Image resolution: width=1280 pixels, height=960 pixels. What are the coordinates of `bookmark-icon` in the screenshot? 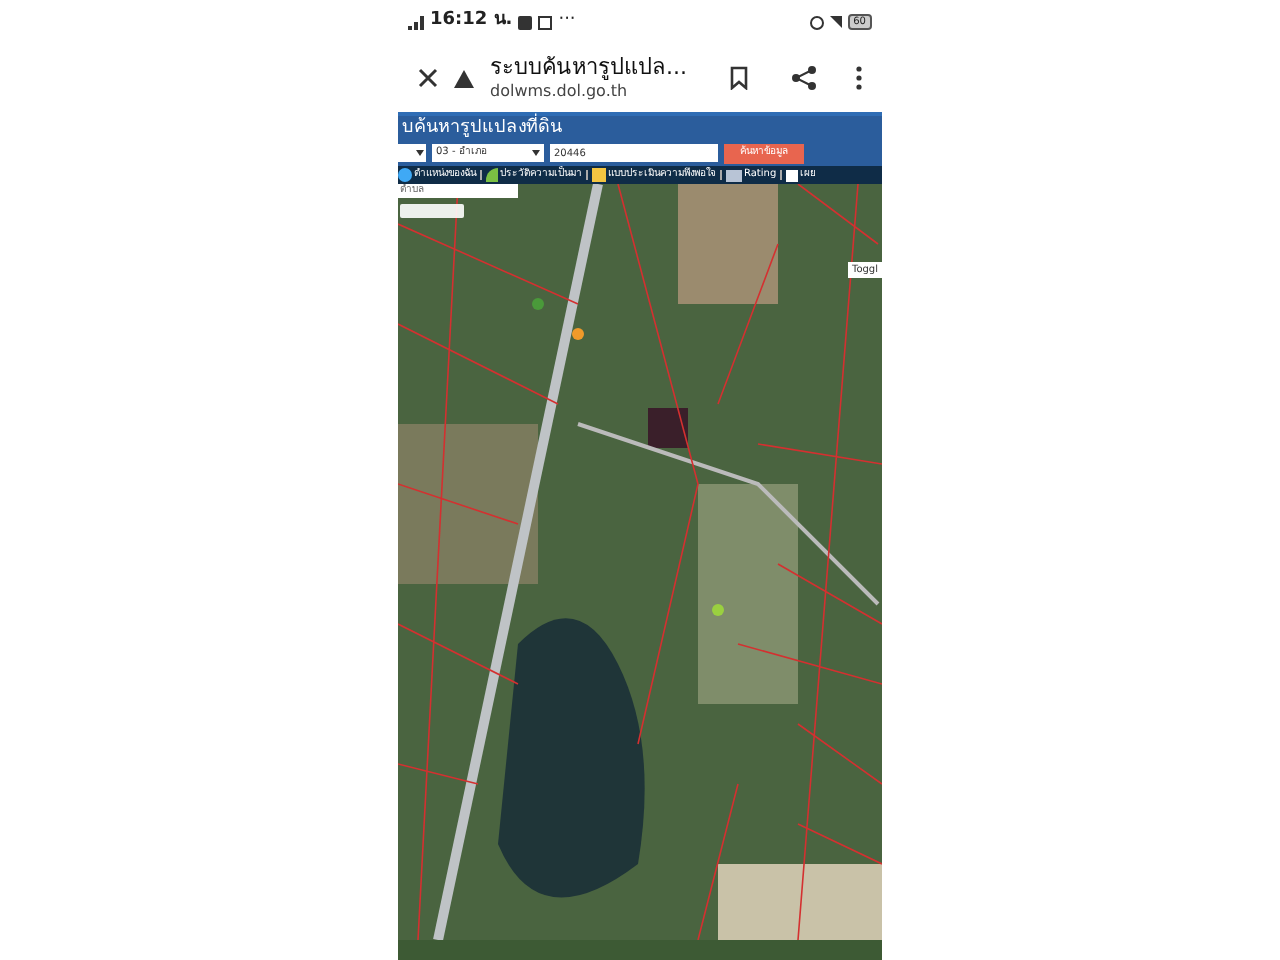 It's located at (739, 78).